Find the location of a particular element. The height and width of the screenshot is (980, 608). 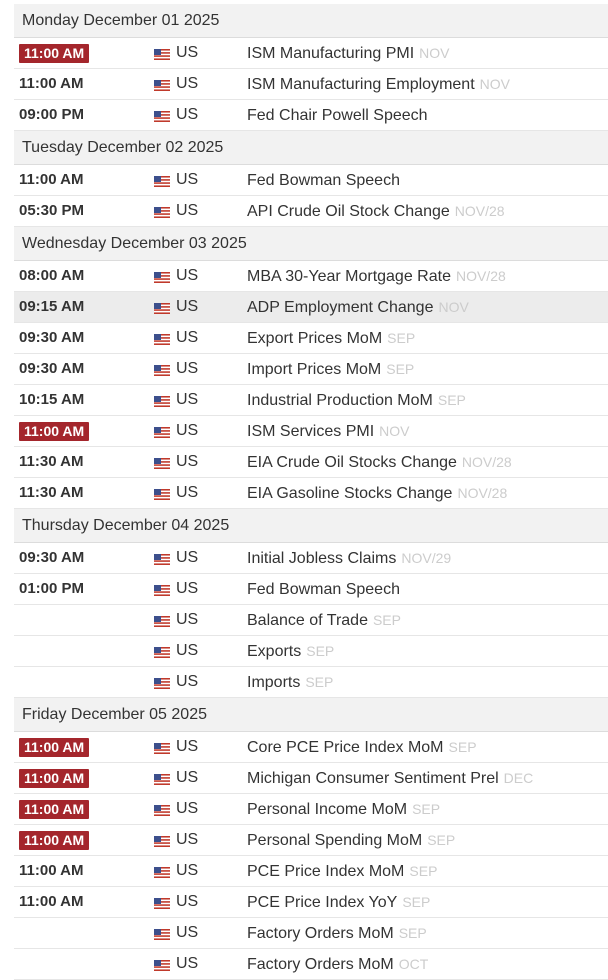

event-row: 09:30 AM US Export Prices MoM SEP is located at coordinates (311, 338).